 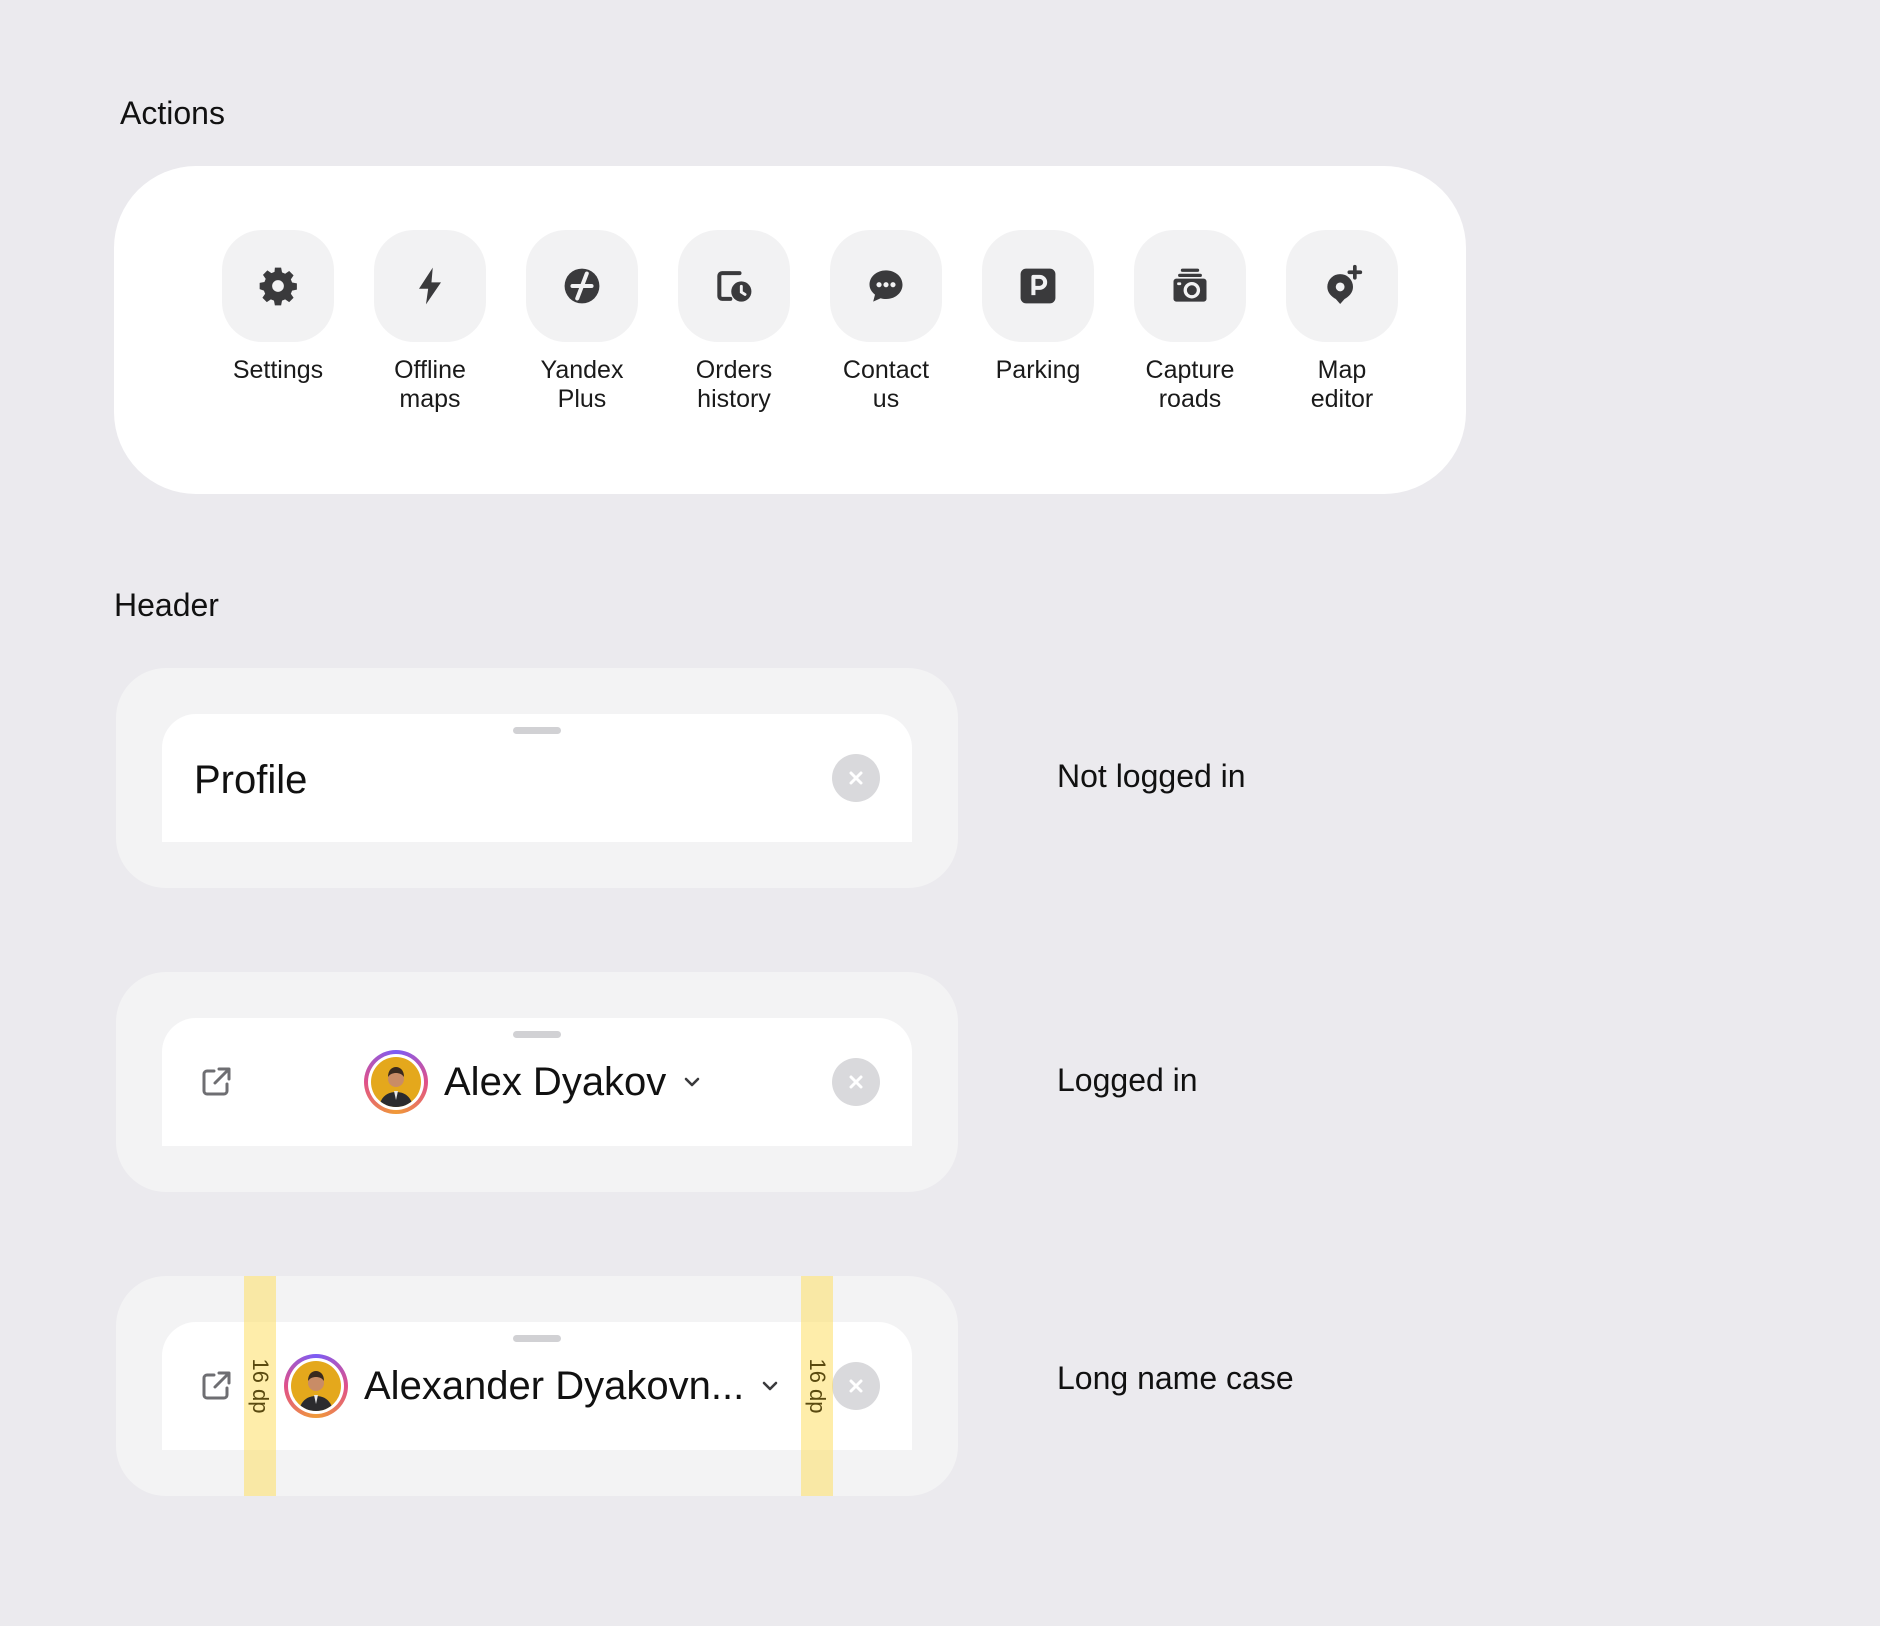 I want to click on map-pin-plus-icon, so click(x=1342, y=286).